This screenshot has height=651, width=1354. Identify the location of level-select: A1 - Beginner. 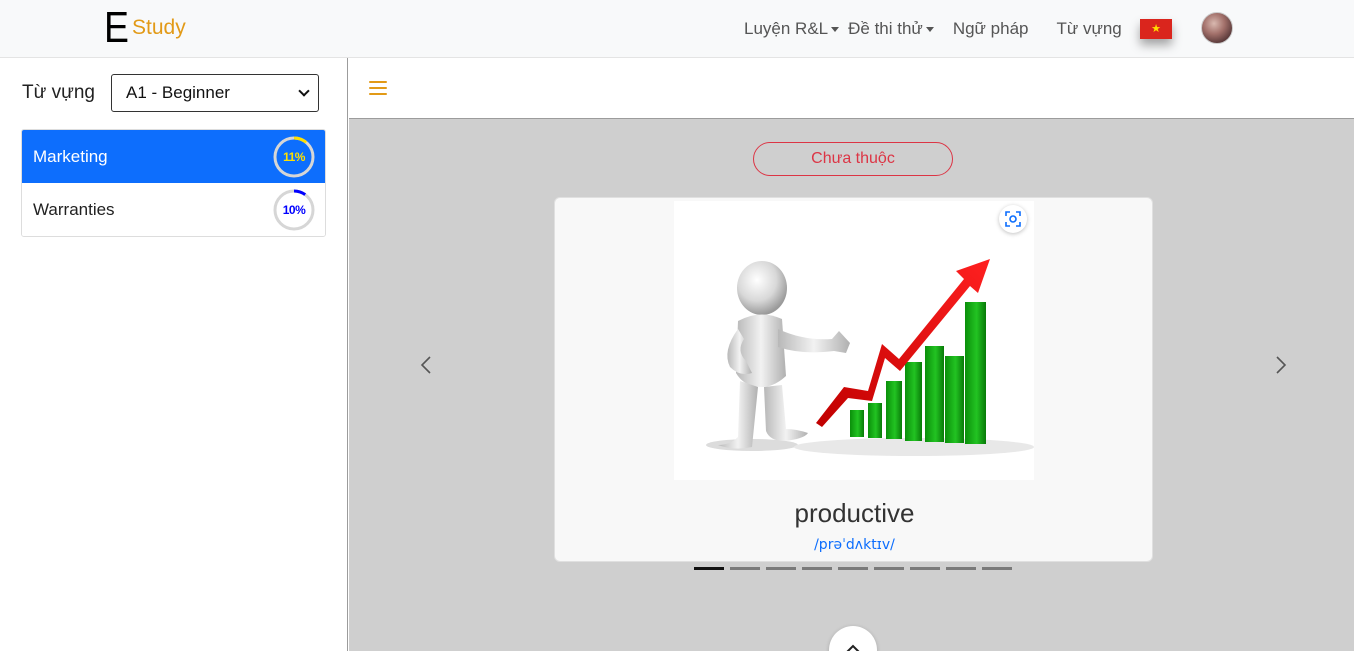
(215, 93).